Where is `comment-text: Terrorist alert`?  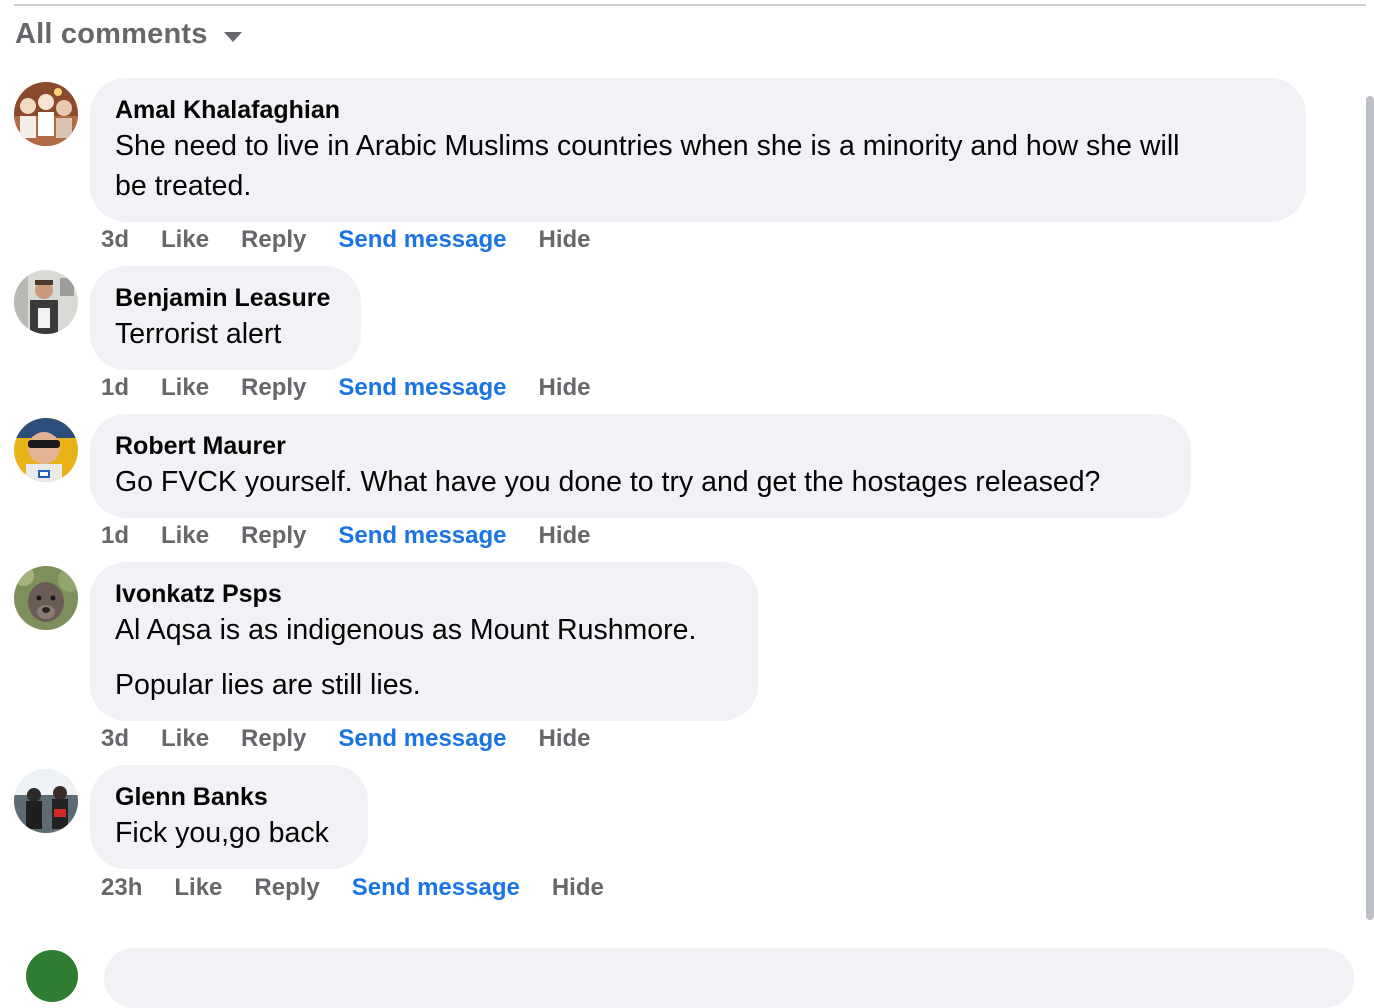
comment-text: Terrorist alert is located at coordinates (226, 334).